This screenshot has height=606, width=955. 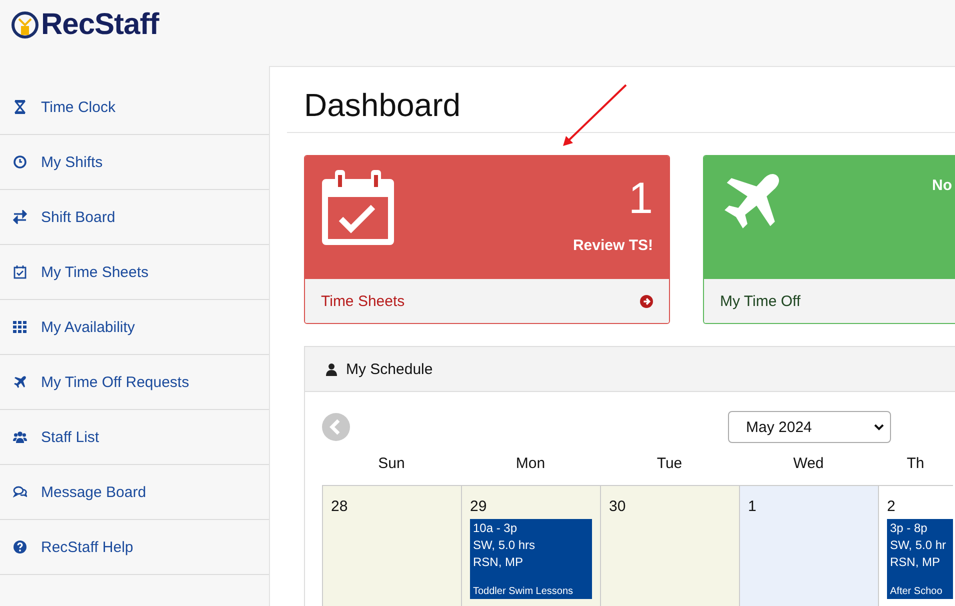 What do you see at coordinates (942, 185) in the screenshot?
I see `card-message: No` at bounding box center [942, 185].